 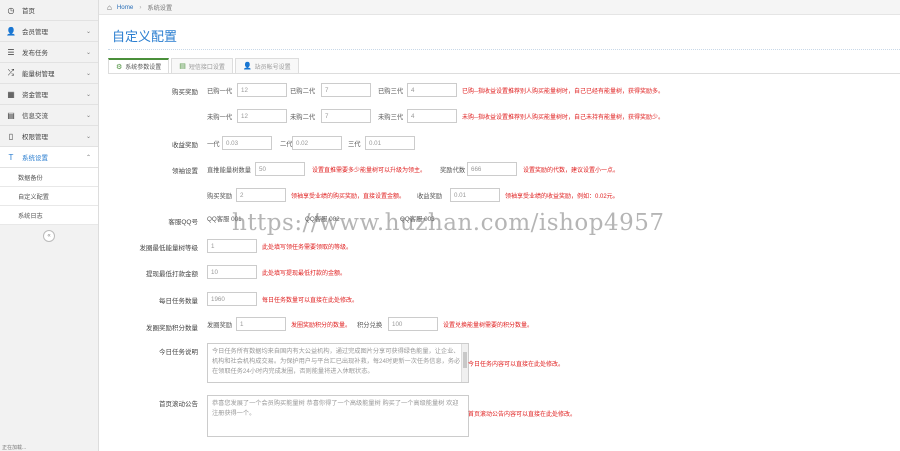 What do you see at coordinates (413, 324) in the screenshot?
I see `points-exchange-input: 100` at bounding box center [413, 324].